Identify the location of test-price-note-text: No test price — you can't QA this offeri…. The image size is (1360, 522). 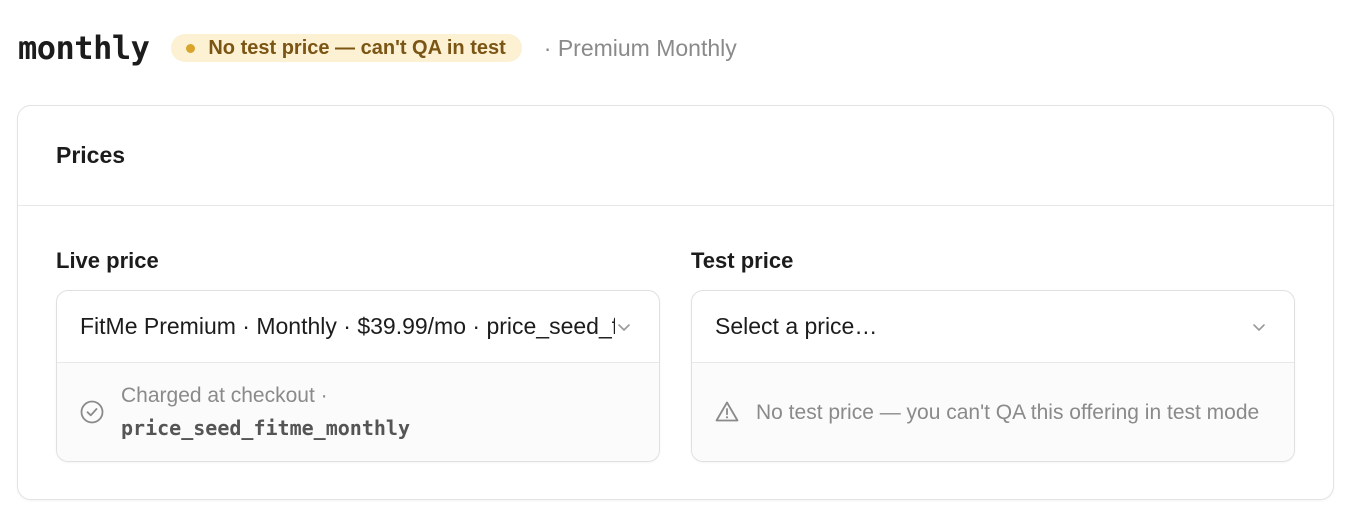
(1008, 412).